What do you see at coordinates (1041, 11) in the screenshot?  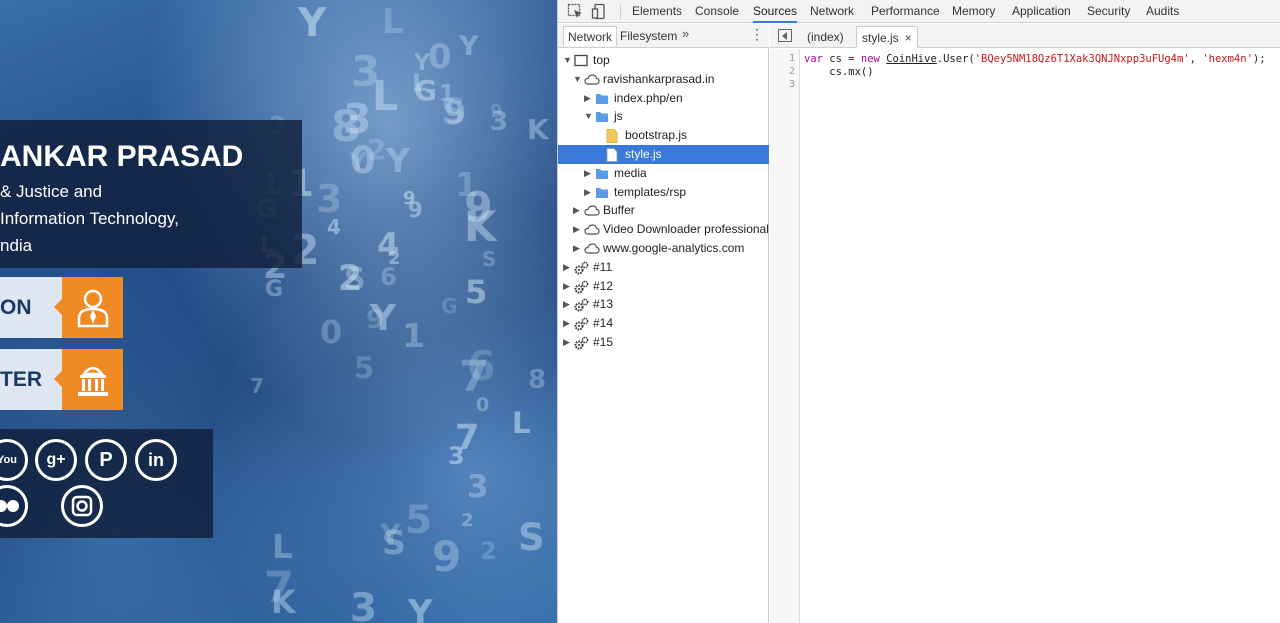 I see `tab-application: Application` at bounding box center [1041, 11].